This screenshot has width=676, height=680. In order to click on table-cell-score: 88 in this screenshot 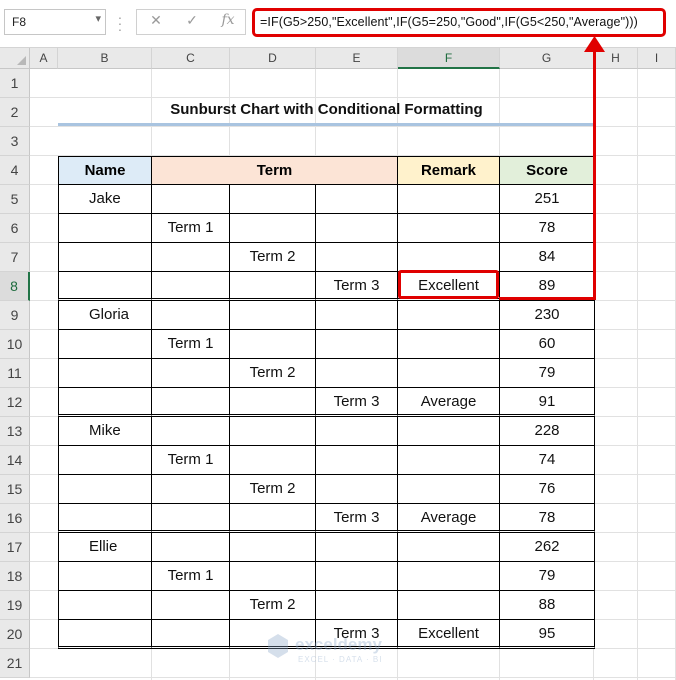, I will do `click(547, 605)`.